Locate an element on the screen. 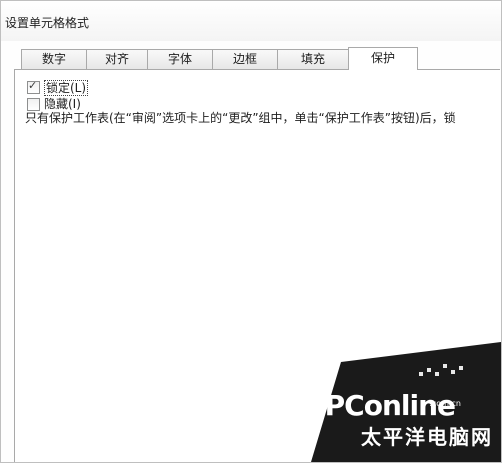 This screenshot has width=502, height=463. tab-alignment: 对齐 is located at coordinates (117, 59).